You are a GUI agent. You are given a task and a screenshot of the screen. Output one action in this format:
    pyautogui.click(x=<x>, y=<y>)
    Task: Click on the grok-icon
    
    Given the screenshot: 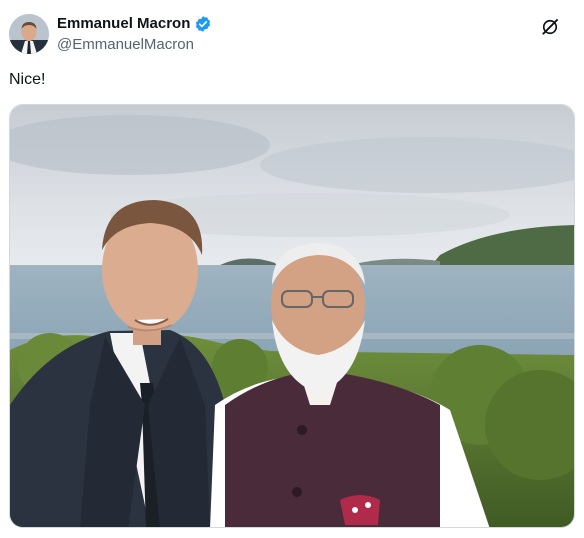 What is the action you would take?
    pyautogui.click(x=550, y=27)
    